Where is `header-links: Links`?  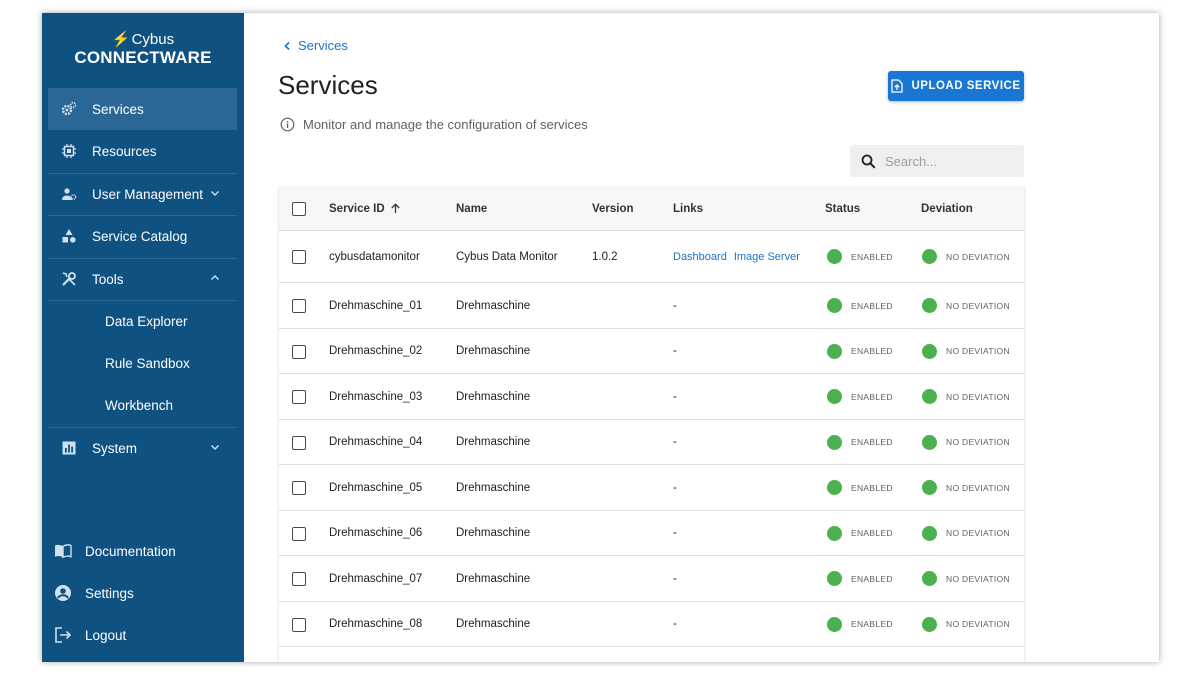 header-links: Links is located at coordinates (688, 208).